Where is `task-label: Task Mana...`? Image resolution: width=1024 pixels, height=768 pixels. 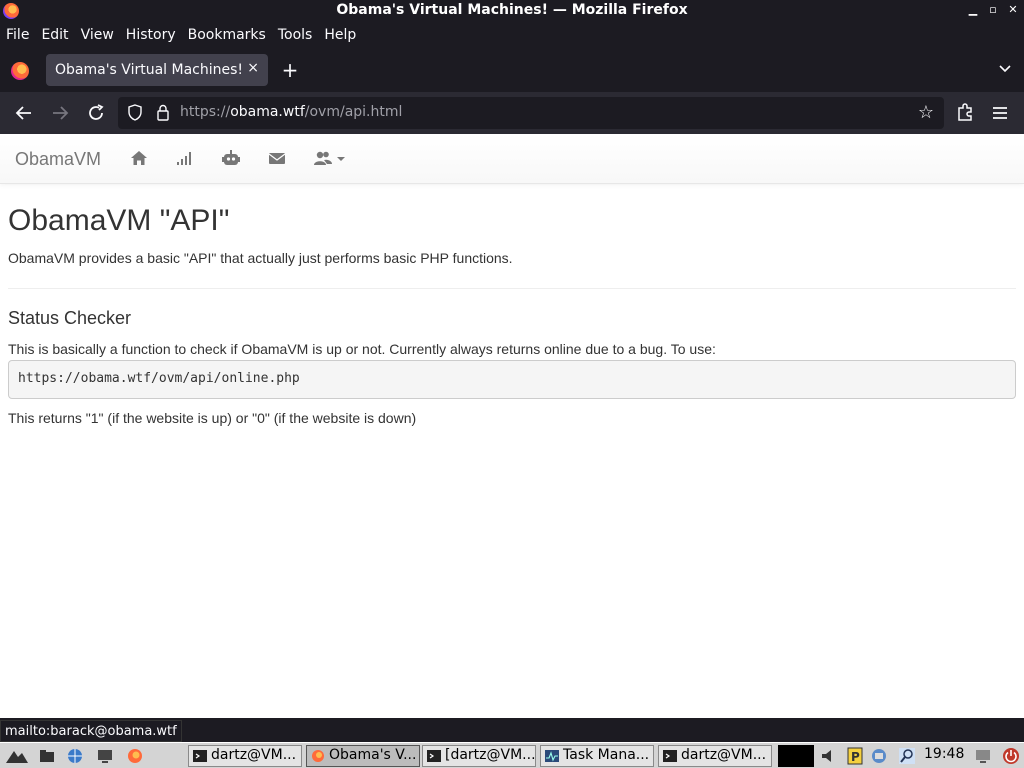
task-label: Task Mana... is located at coordinates (606, 755).